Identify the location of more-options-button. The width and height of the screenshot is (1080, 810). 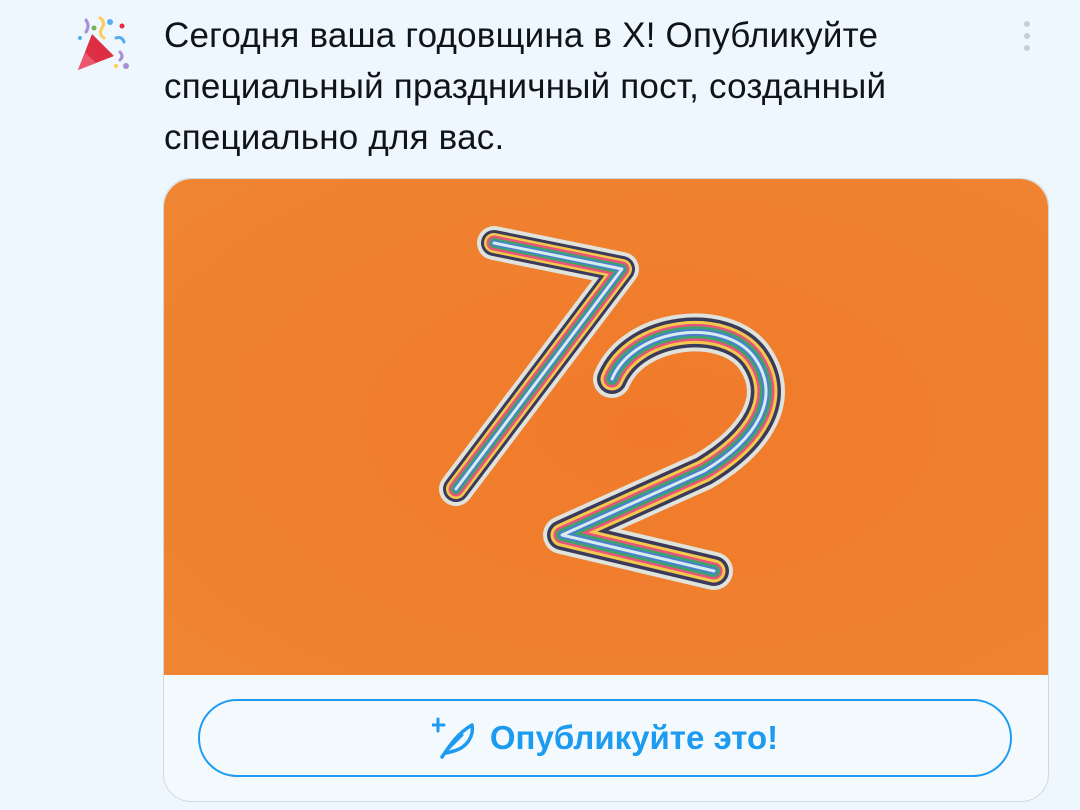
(1027, 36).